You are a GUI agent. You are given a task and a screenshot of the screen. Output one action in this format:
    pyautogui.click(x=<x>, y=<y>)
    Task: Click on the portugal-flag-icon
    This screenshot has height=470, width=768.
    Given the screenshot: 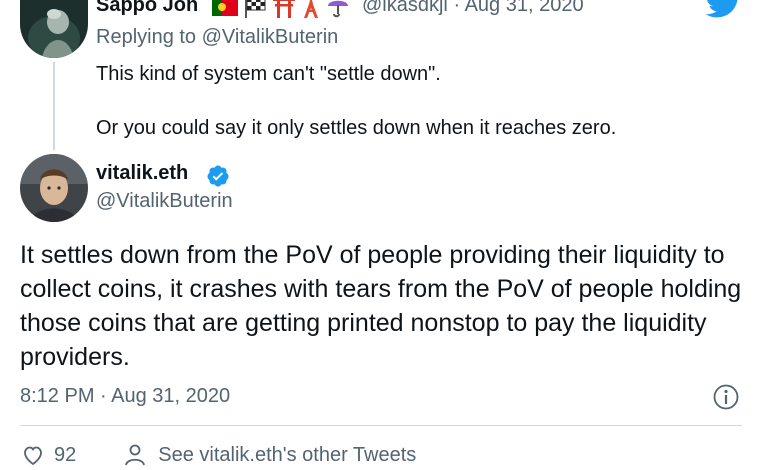 What is the action you would take?
    pyautogui.click(x=225, y=8)
    